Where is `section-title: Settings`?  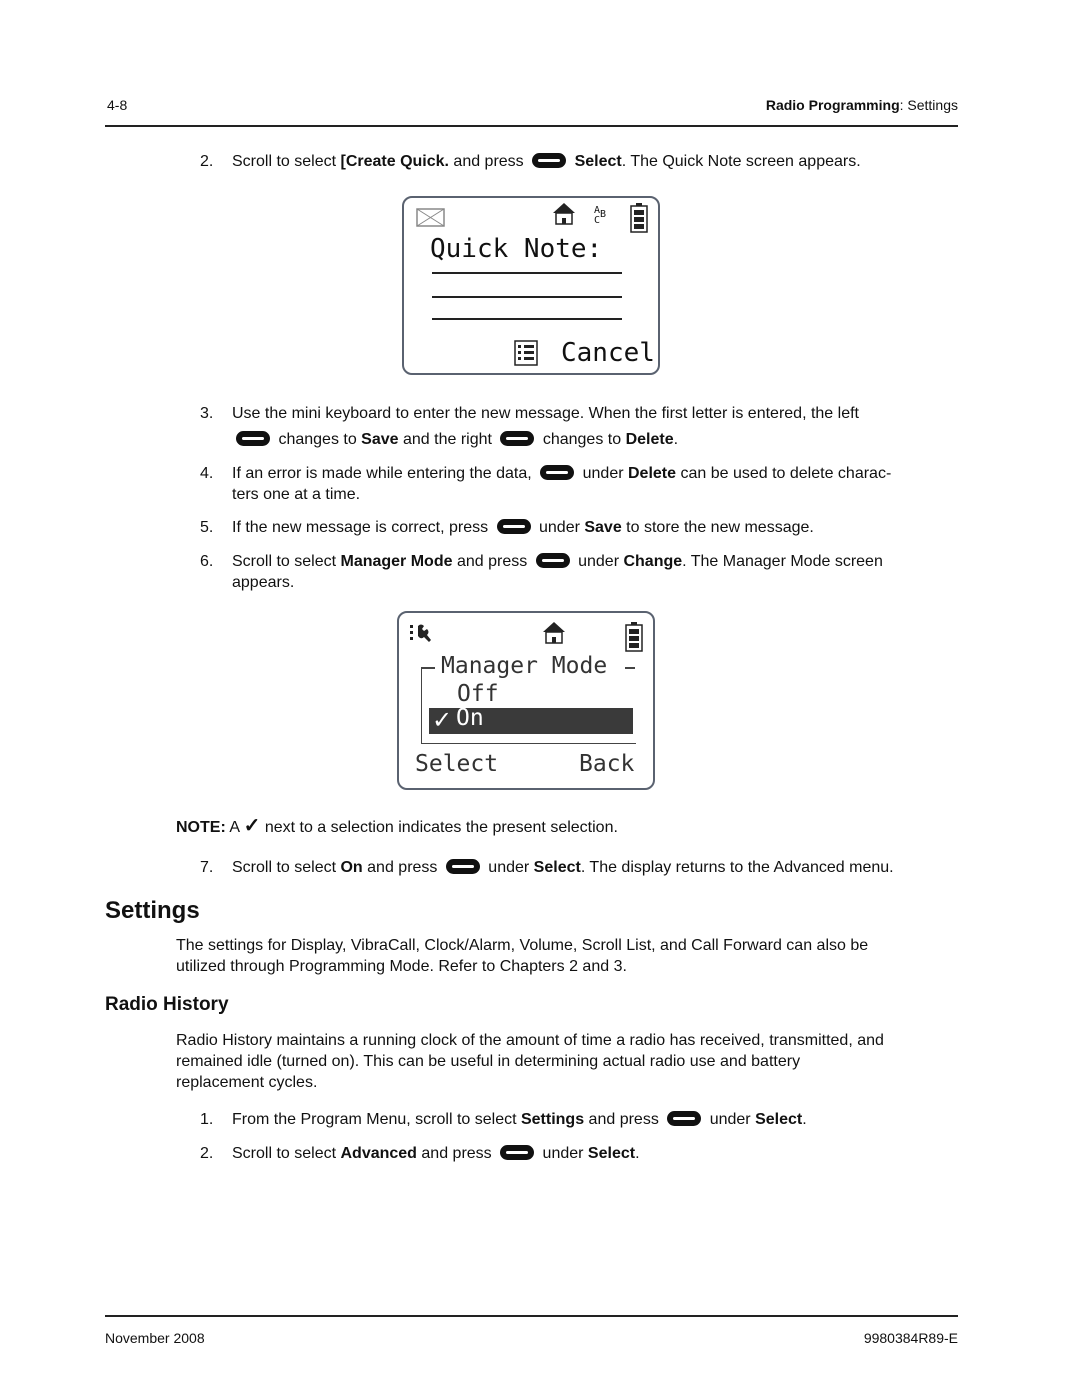
section-title: Settings is located at coordinates (932, 105).